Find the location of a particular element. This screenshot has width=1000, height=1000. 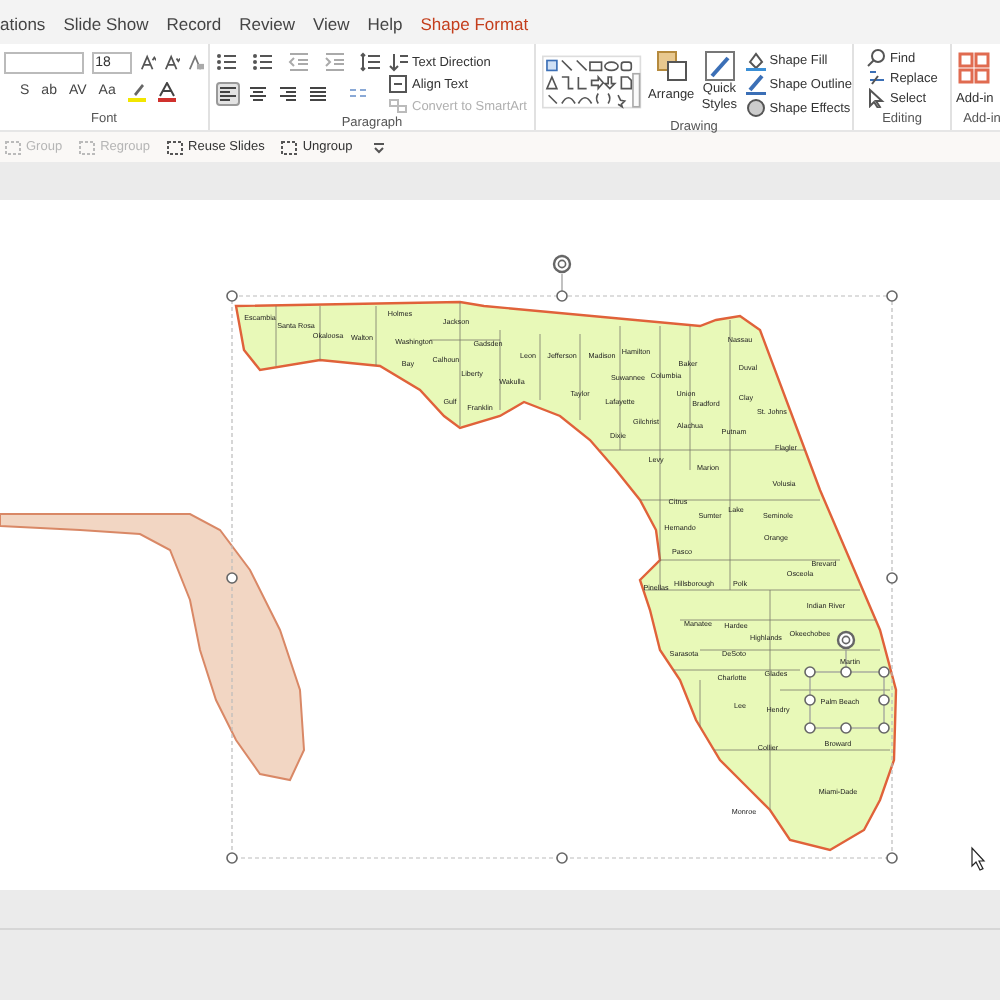

ribbon-tab: Help is located at coordinates (385, 24).